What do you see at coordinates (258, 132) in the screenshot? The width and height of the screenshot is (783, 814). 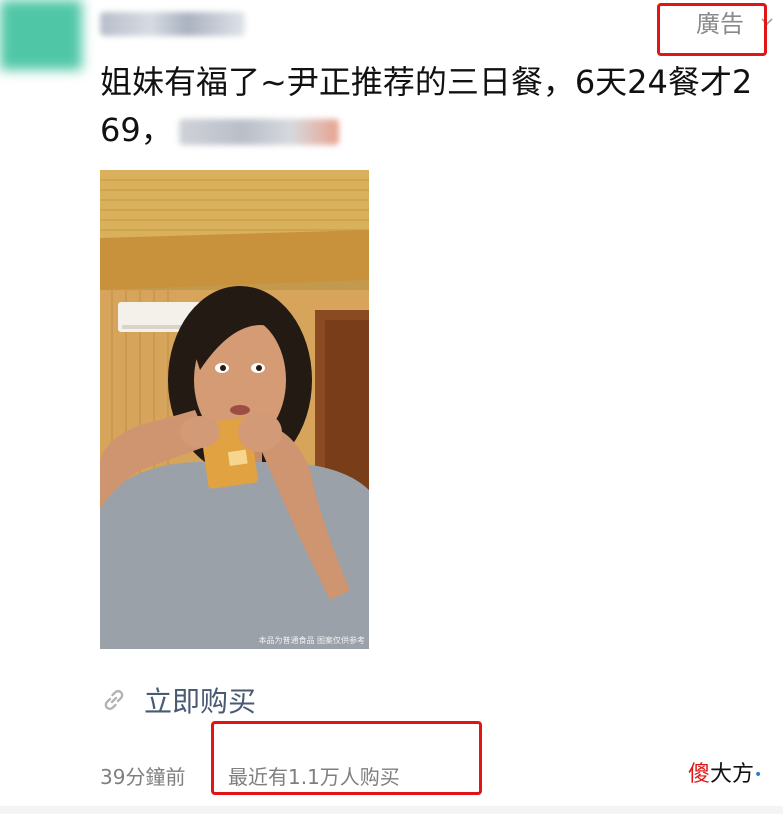 I see `headline-blurred-tail` at bounding box center [258, 132].